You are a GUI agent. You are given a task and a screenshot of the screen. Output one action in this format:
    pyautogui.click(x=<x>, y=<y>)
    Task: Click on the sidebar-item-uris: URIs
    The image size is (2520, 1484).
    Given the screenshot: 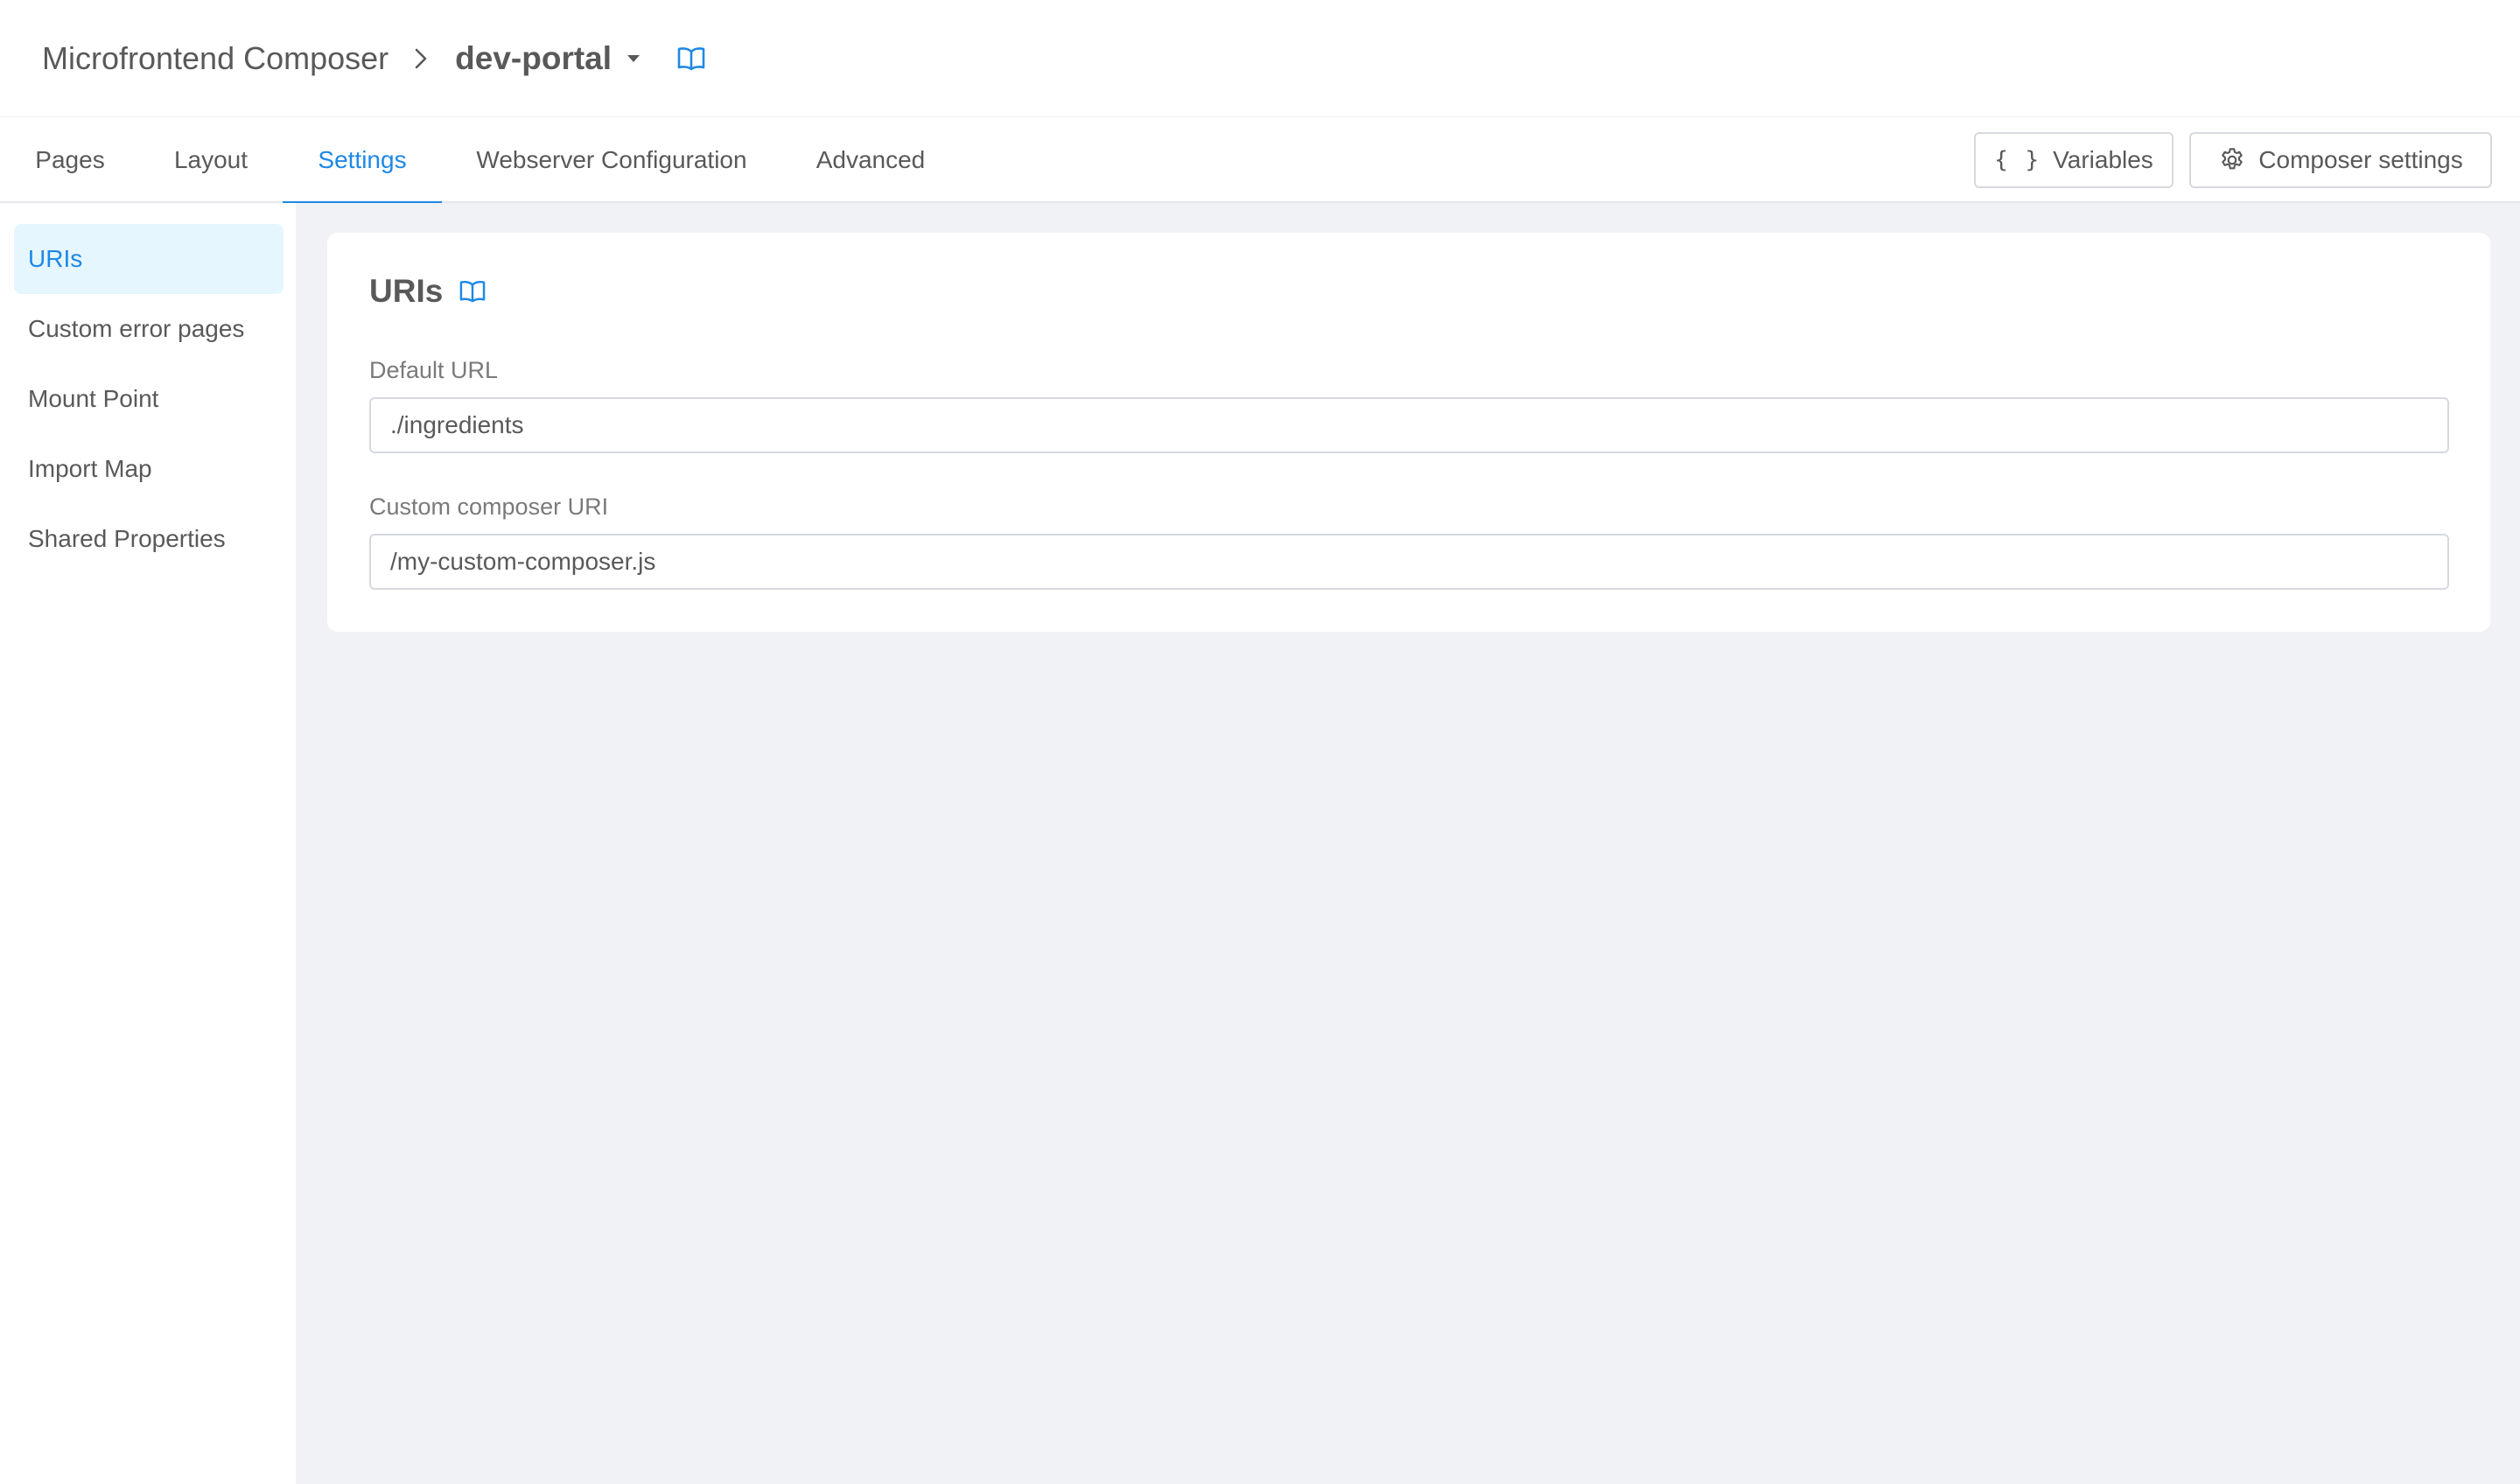 What is the action you would take?
    pyautogui.click(x=149, y=259)
    